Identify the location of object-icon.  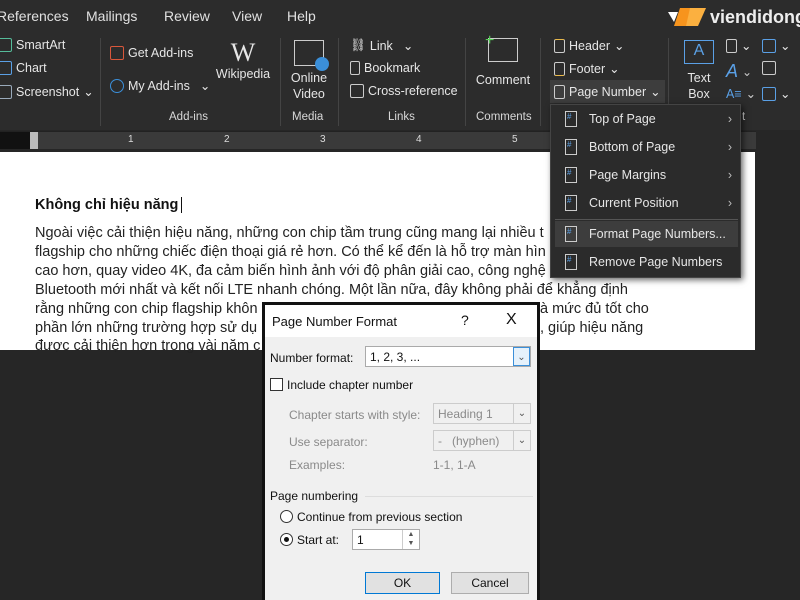
(769, 93).